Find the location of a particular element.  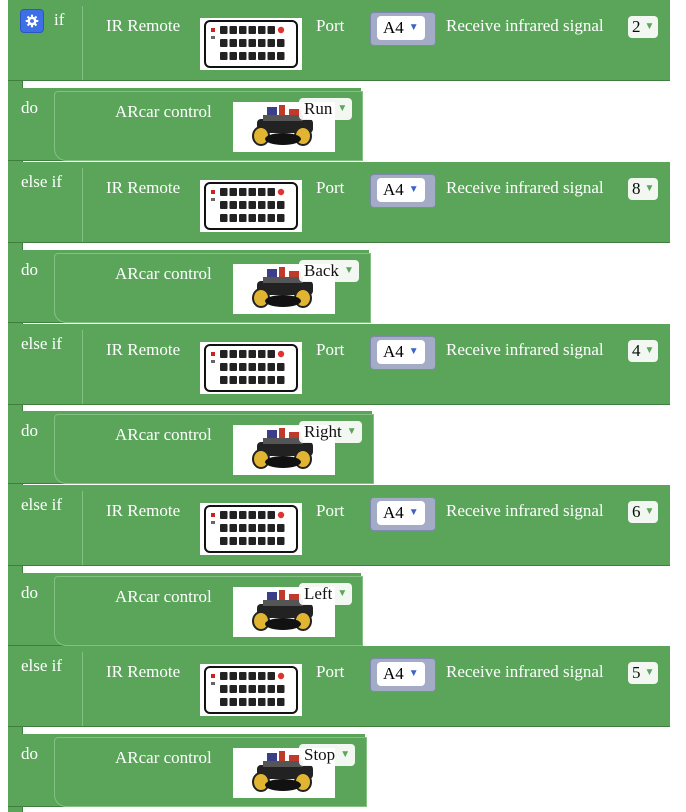

keyword-label: if is located at coordinates (59, 19).